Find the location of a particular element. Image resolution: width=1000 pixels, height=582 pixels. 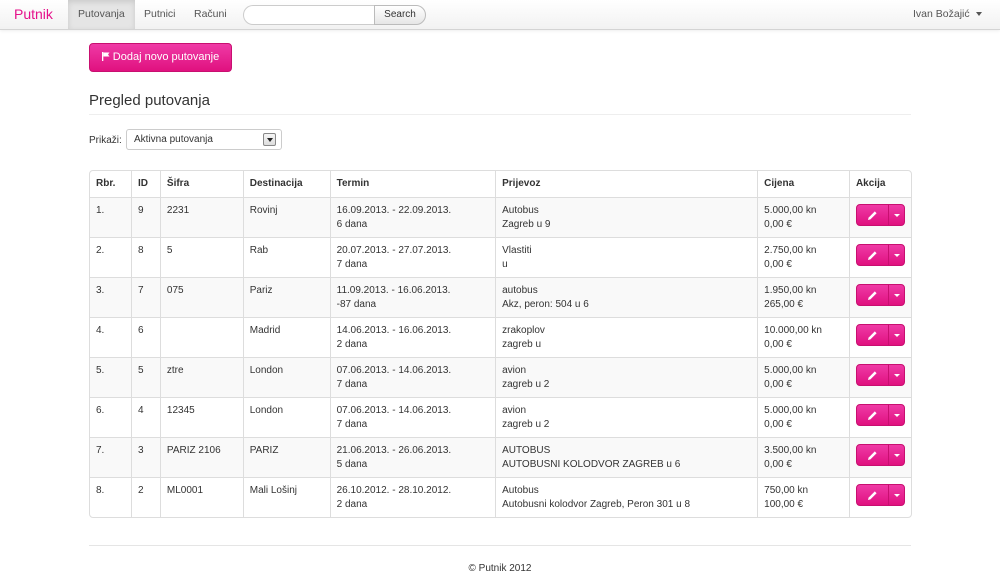

price-eur: 265,00 € is located at coordinates (784, 304).